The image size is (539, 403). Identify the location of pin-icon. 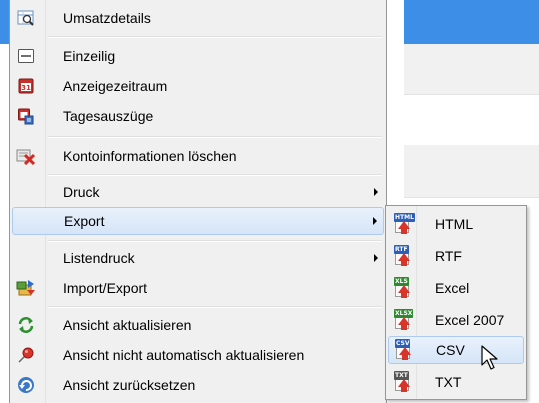
(26, 355).